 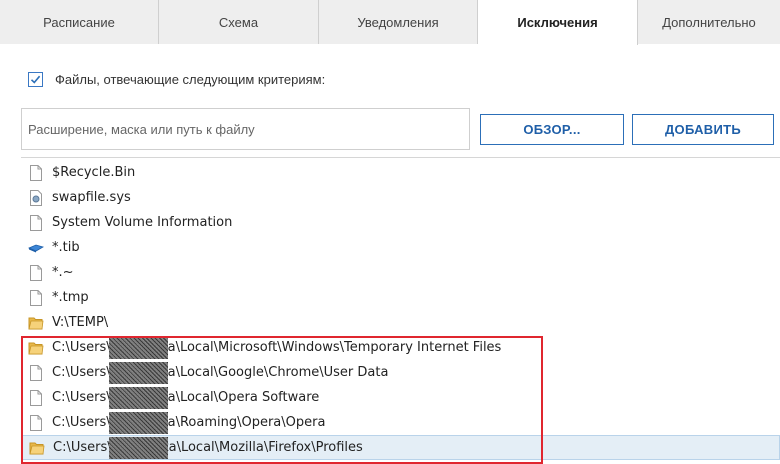 I want to click on list-item: swapfile.sys, so click(x=400, y=197).